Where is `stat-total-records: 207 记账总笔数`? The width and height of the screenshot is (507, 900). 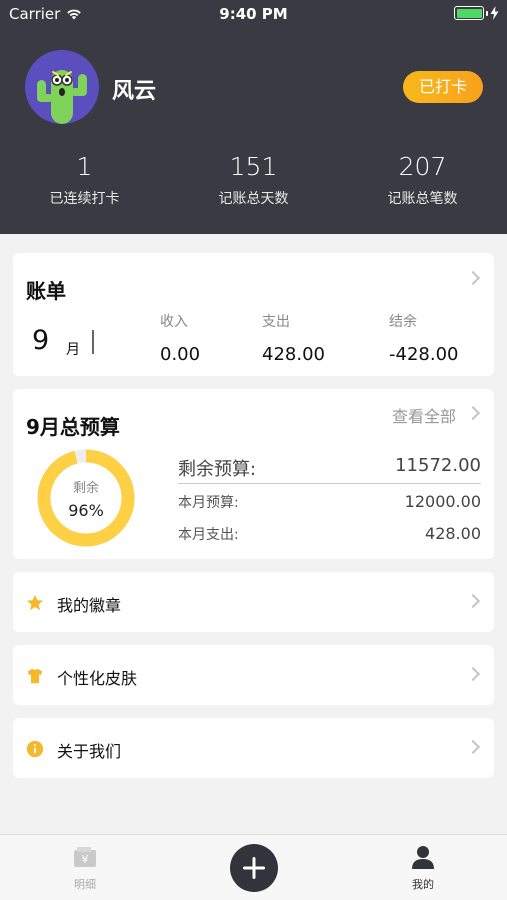 stat-total-records: 207 记账总笔数 is located at coordinates (422, 180).